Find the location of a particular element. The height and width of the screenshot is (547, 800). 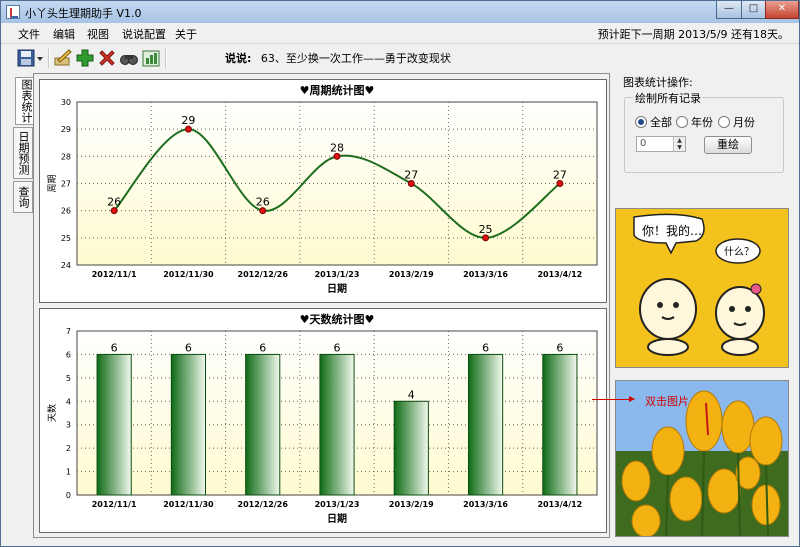

quote-text: 63、至少换一次工作——勇于改变现状 is located at coordinates (355, 58).